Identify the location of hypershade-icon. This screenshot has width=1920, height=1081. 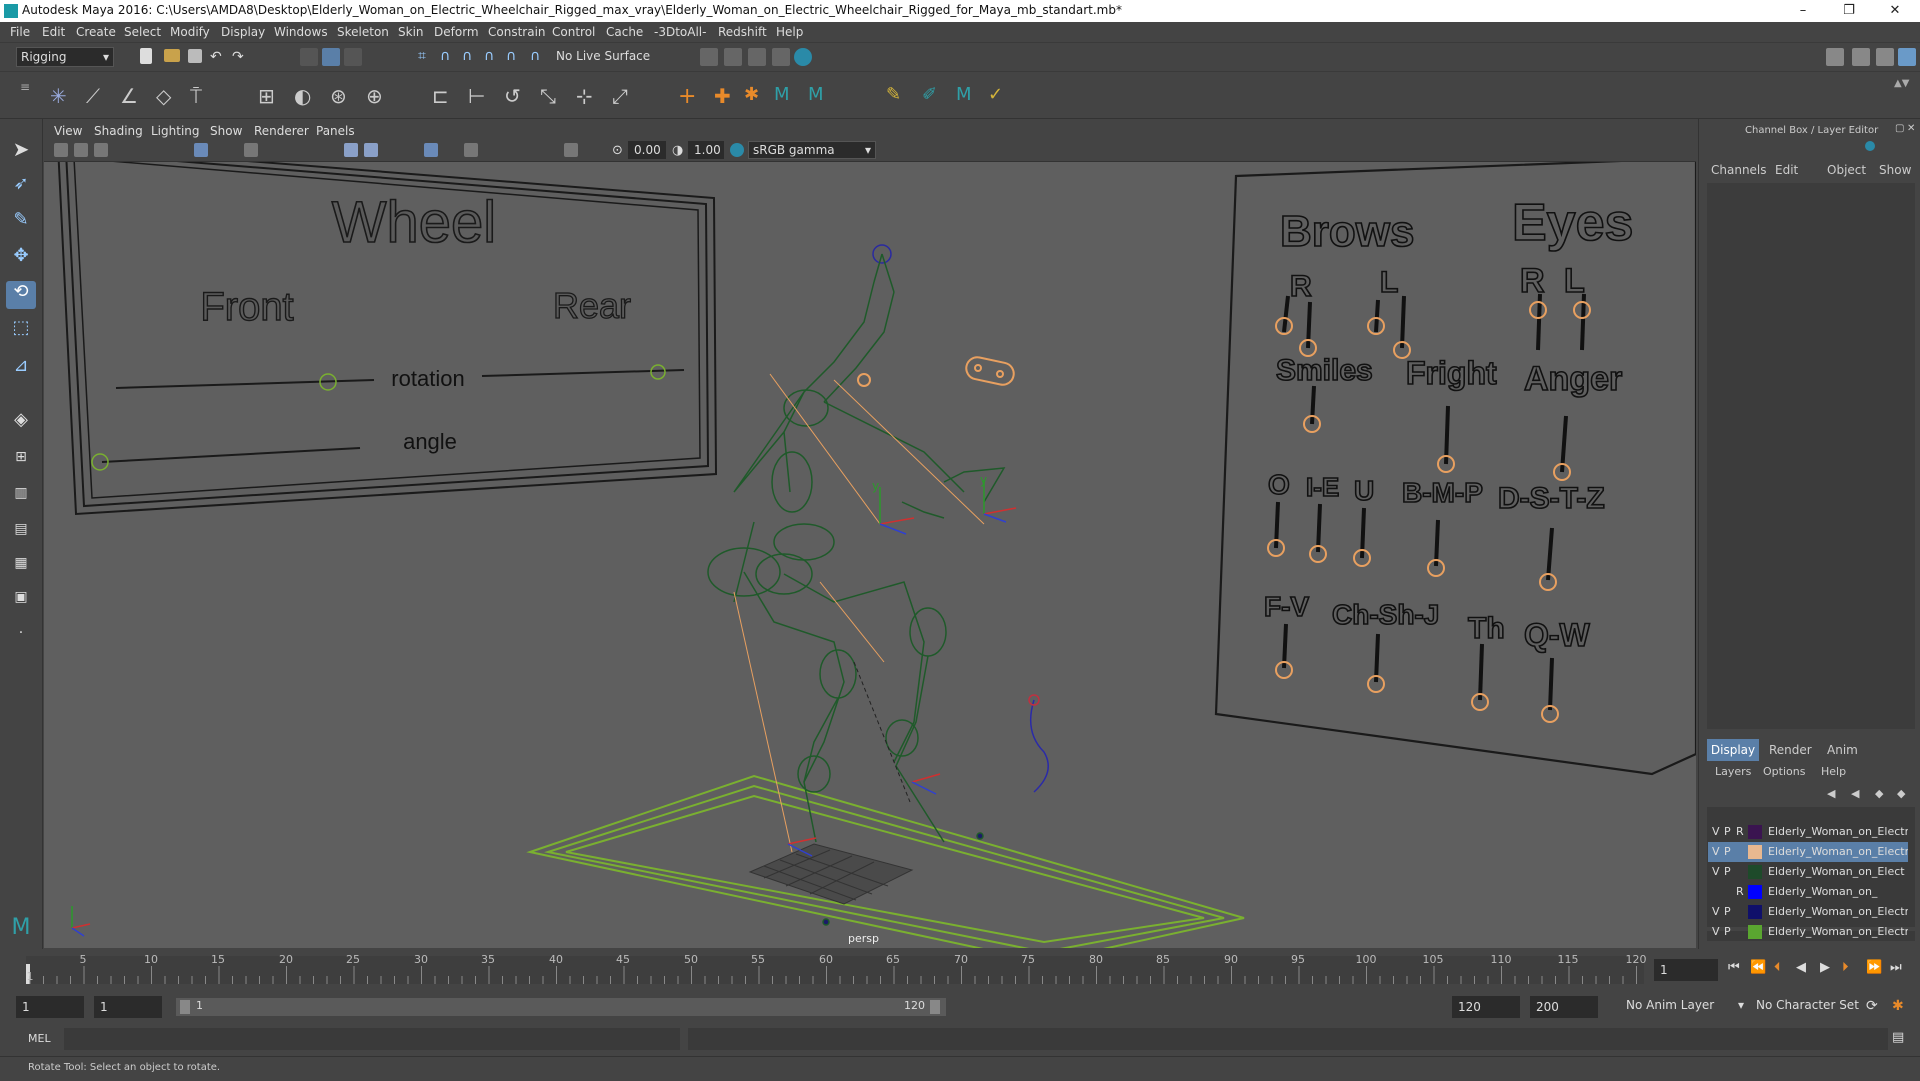
(781, 57).